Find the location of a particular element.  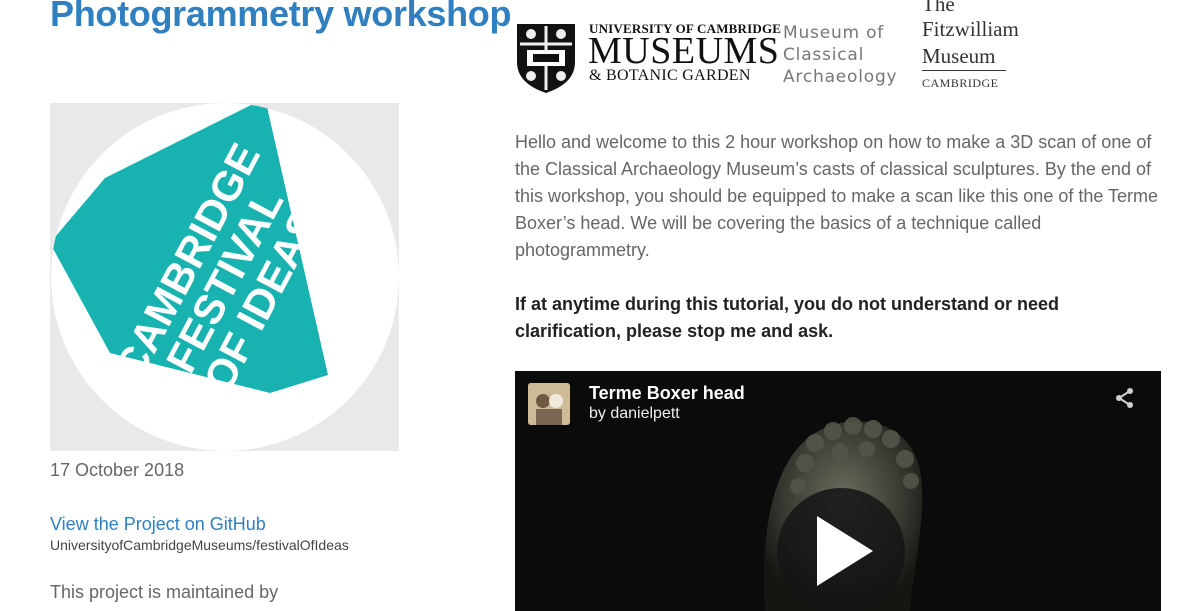

model-author: by danielpett is located at coordinates (634, 414).